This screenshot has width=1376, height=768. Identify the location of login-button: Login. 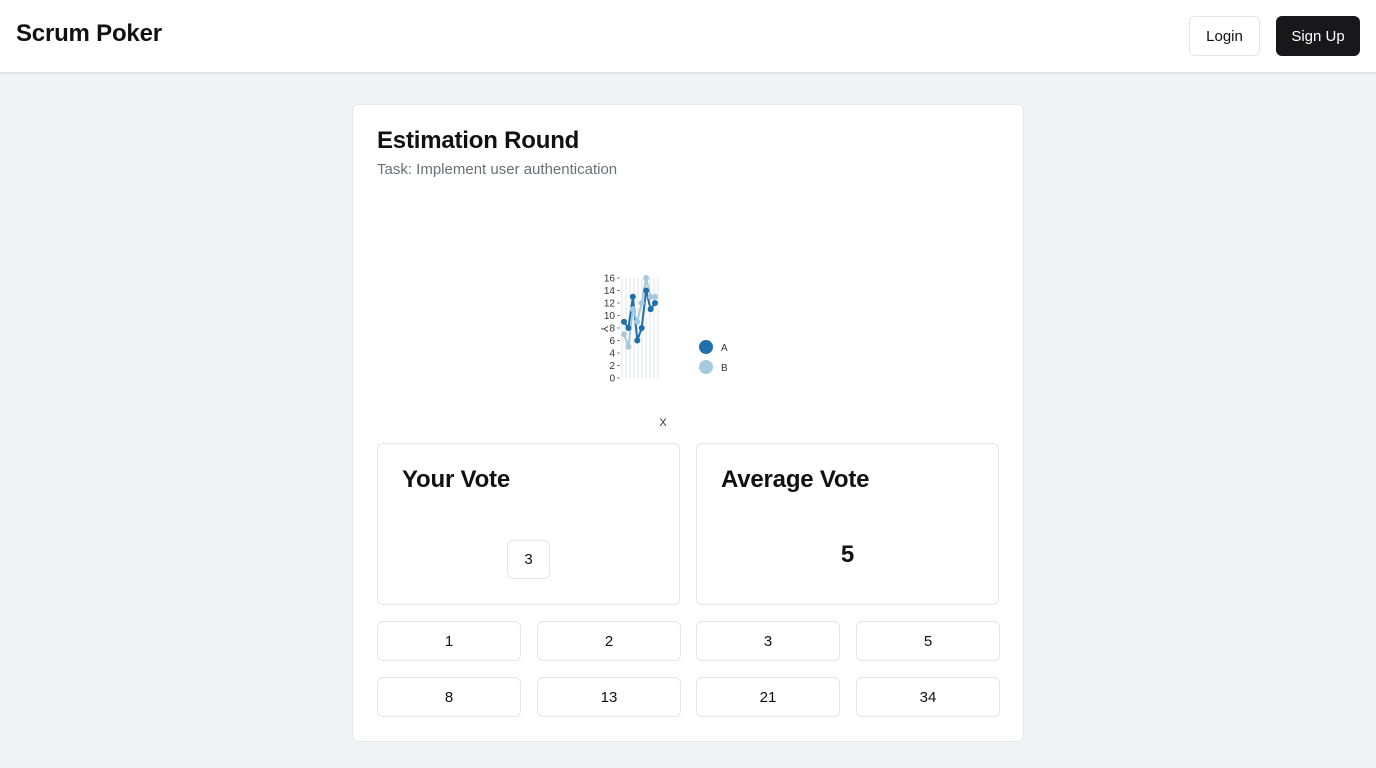
(1224, 36).